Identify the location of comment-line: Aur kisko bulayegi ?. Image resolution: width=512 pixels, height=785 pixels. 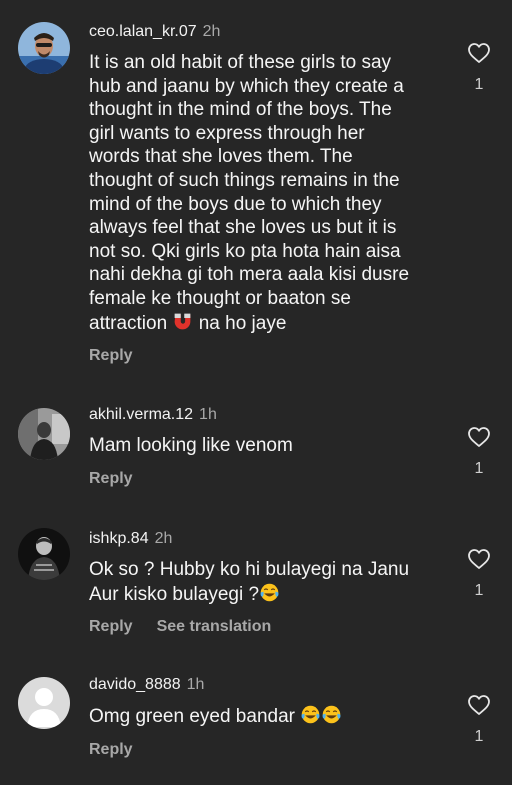
(269, 594).